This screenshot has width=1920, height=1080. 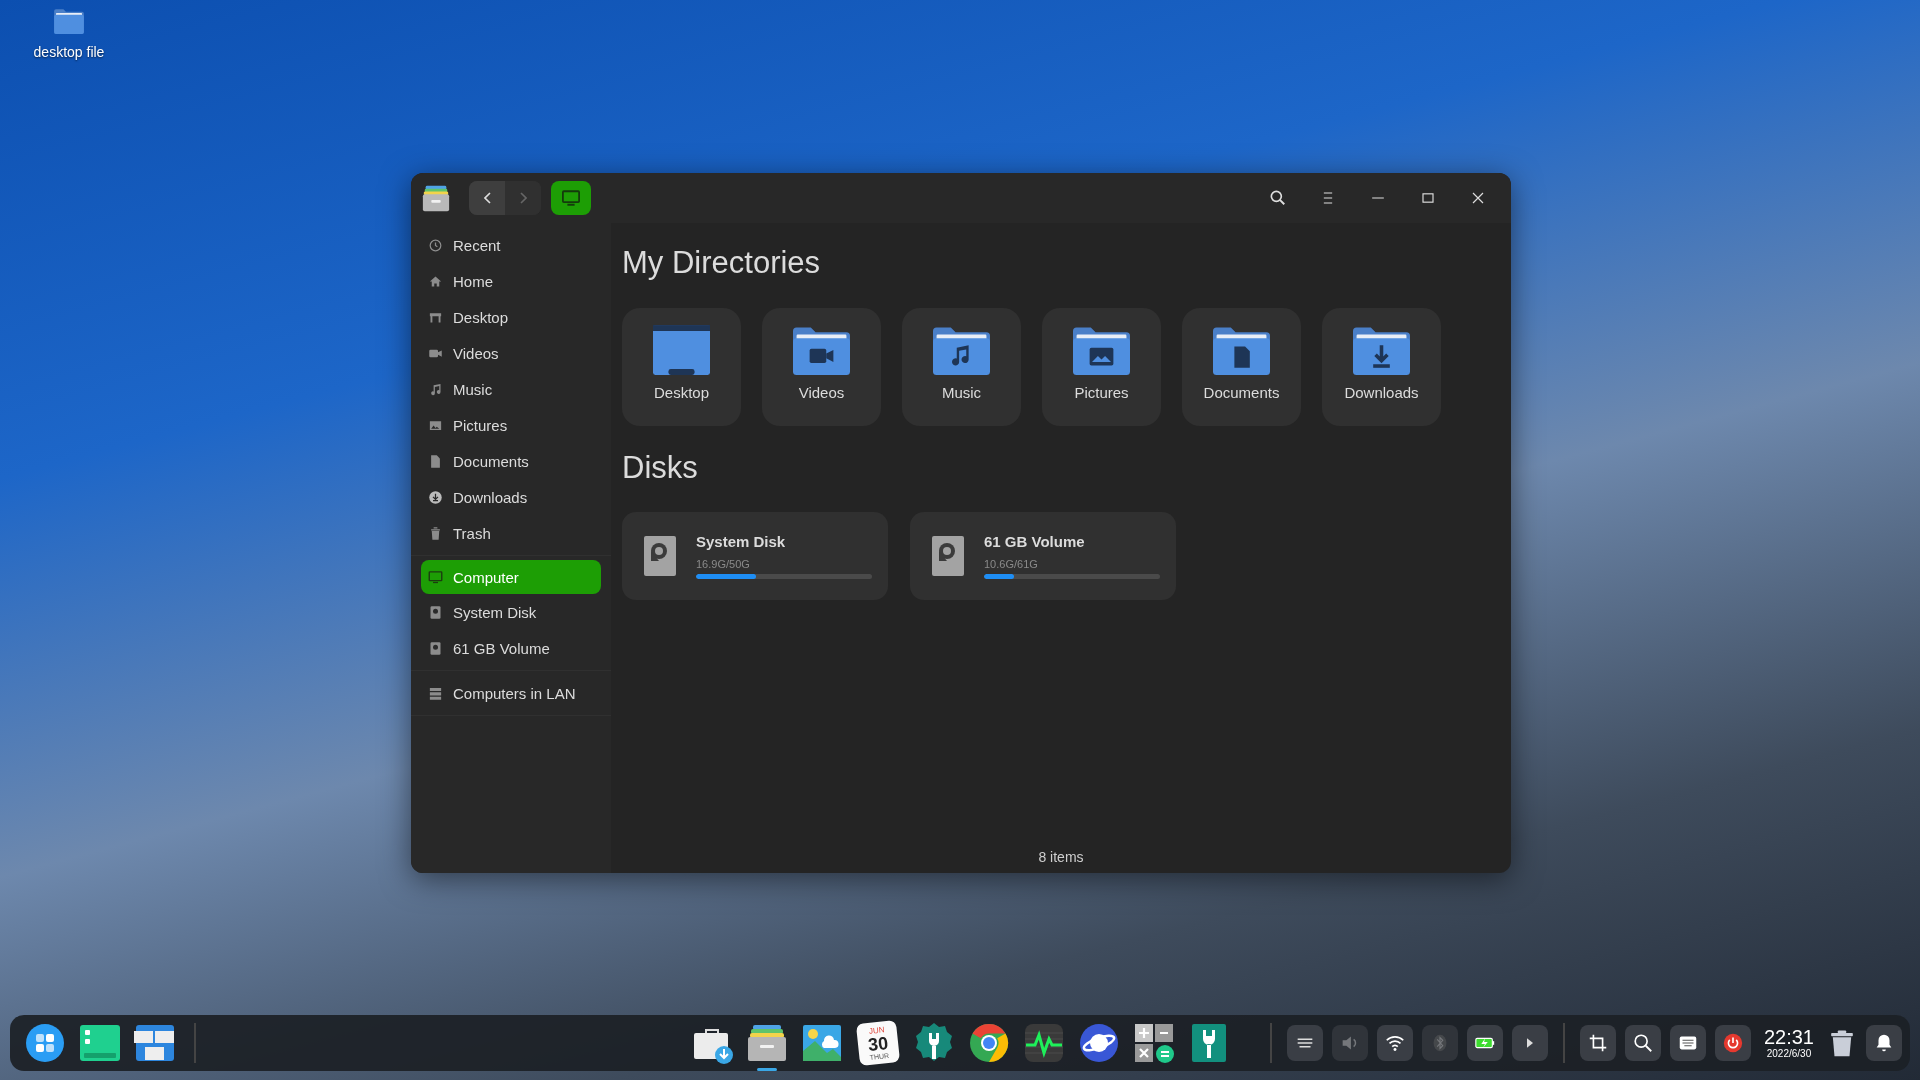 I want to click on clock-icon, so click(x=435, y=245).